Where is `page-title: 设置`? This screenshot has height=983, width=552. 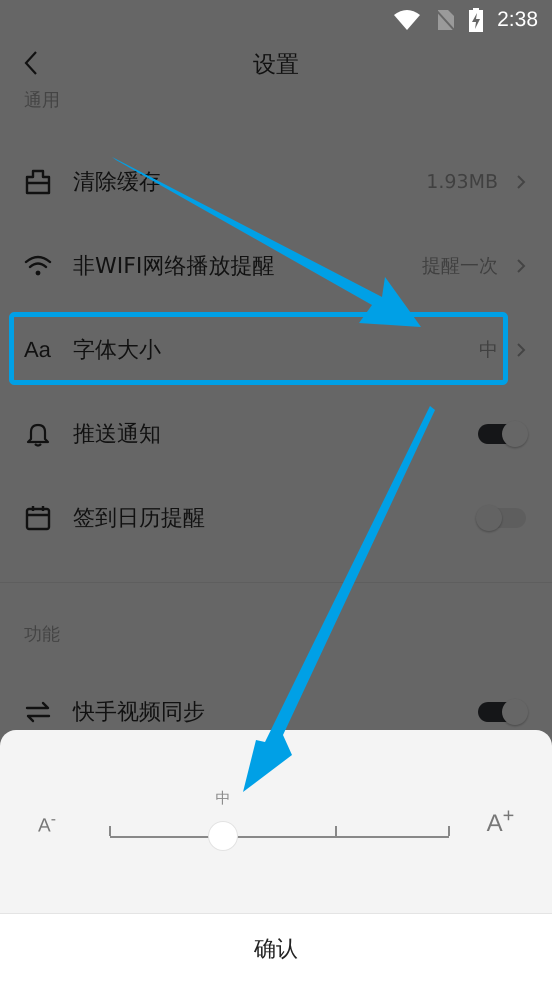 page-title: 设置 is located at coordinates (276, 65).